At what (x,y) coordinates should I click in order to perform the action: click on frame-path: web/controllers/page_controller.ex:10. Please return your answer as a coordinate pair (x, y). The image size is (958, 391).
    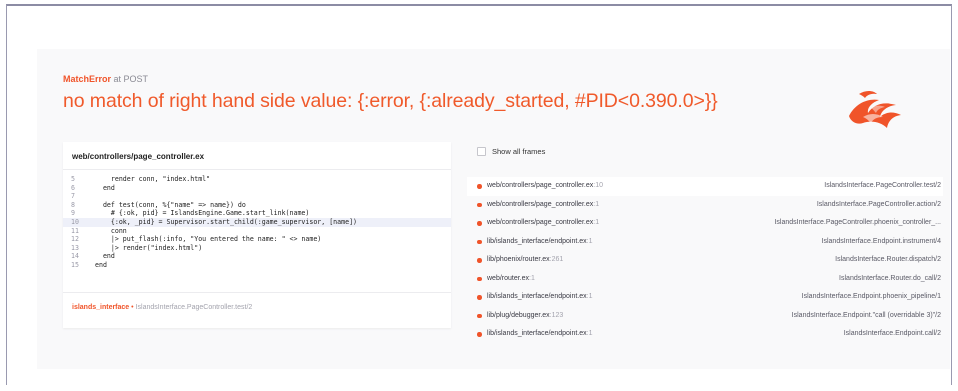
    Looking at the image, I should click on (545, 186).